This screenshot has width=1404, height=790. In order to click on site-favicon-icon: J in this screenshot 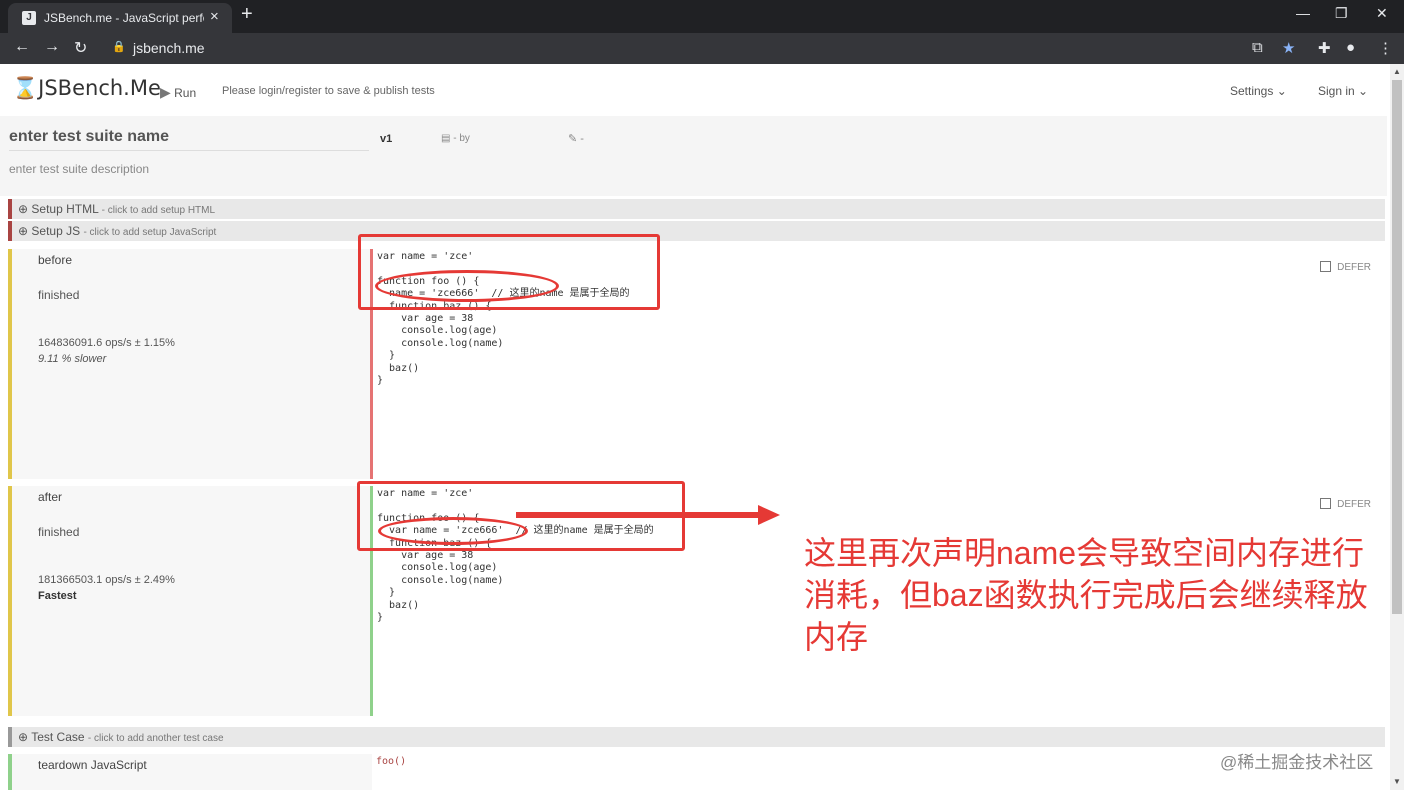, I will do `click(29, 18)`.